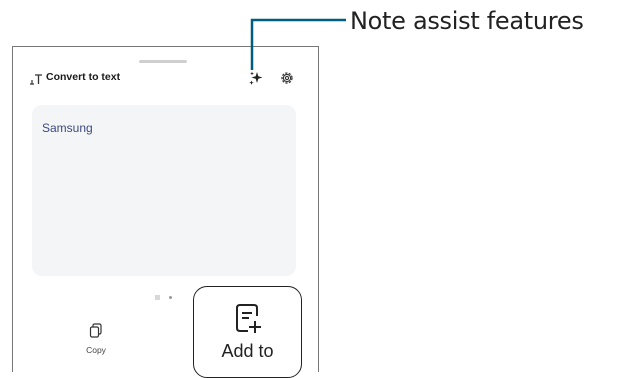  Describe the element at coordinates (95, 330) in the screenshot. I see `copy-icon` at that location.